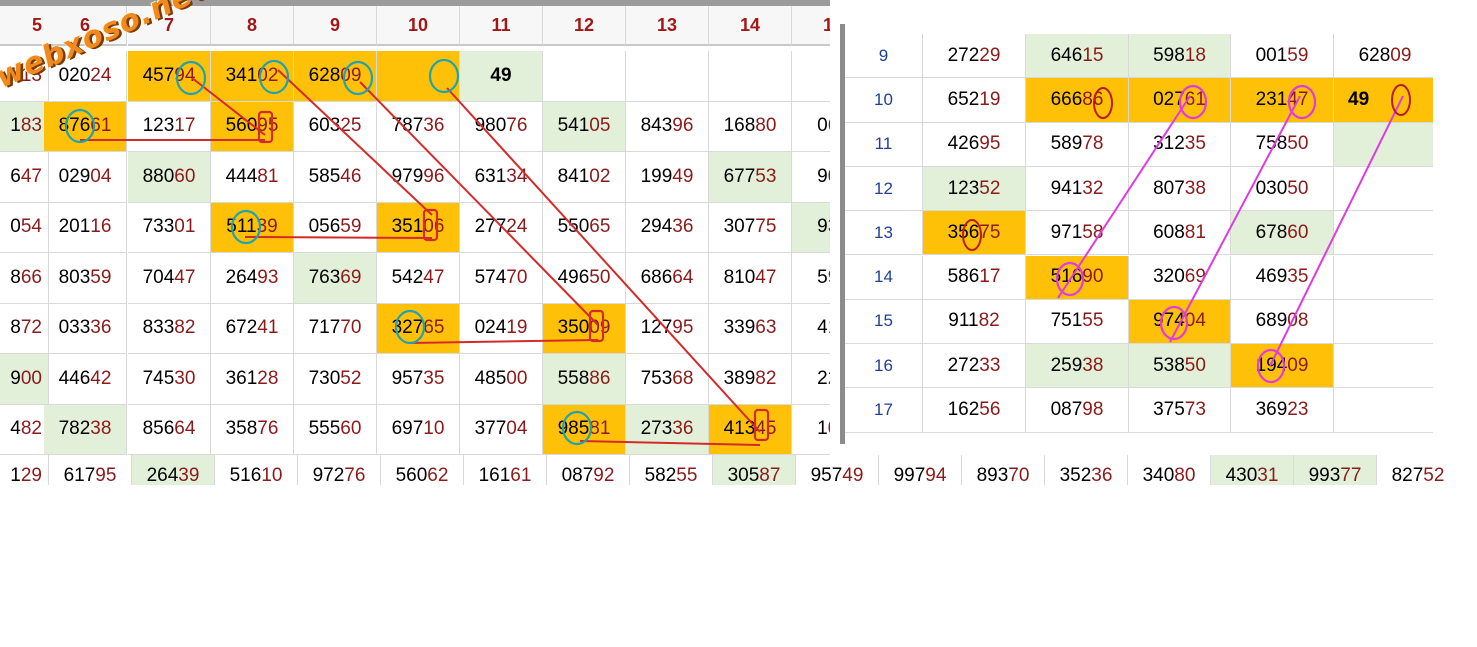  Describe the element at coordinates (24, 379) in the screenshot. I see `result-cell: 9 00` at that location.